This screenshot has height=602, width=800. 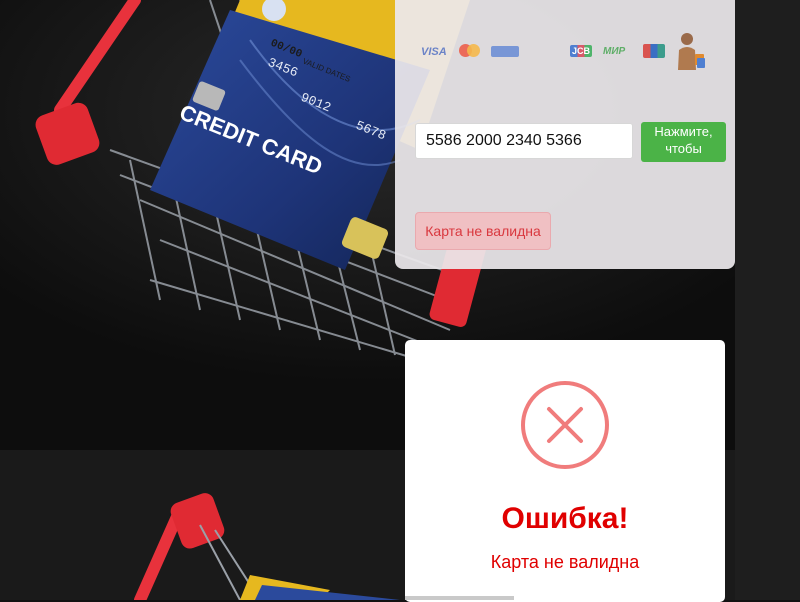 I want to click on shopper-avatar, so click(x=691, y=51).